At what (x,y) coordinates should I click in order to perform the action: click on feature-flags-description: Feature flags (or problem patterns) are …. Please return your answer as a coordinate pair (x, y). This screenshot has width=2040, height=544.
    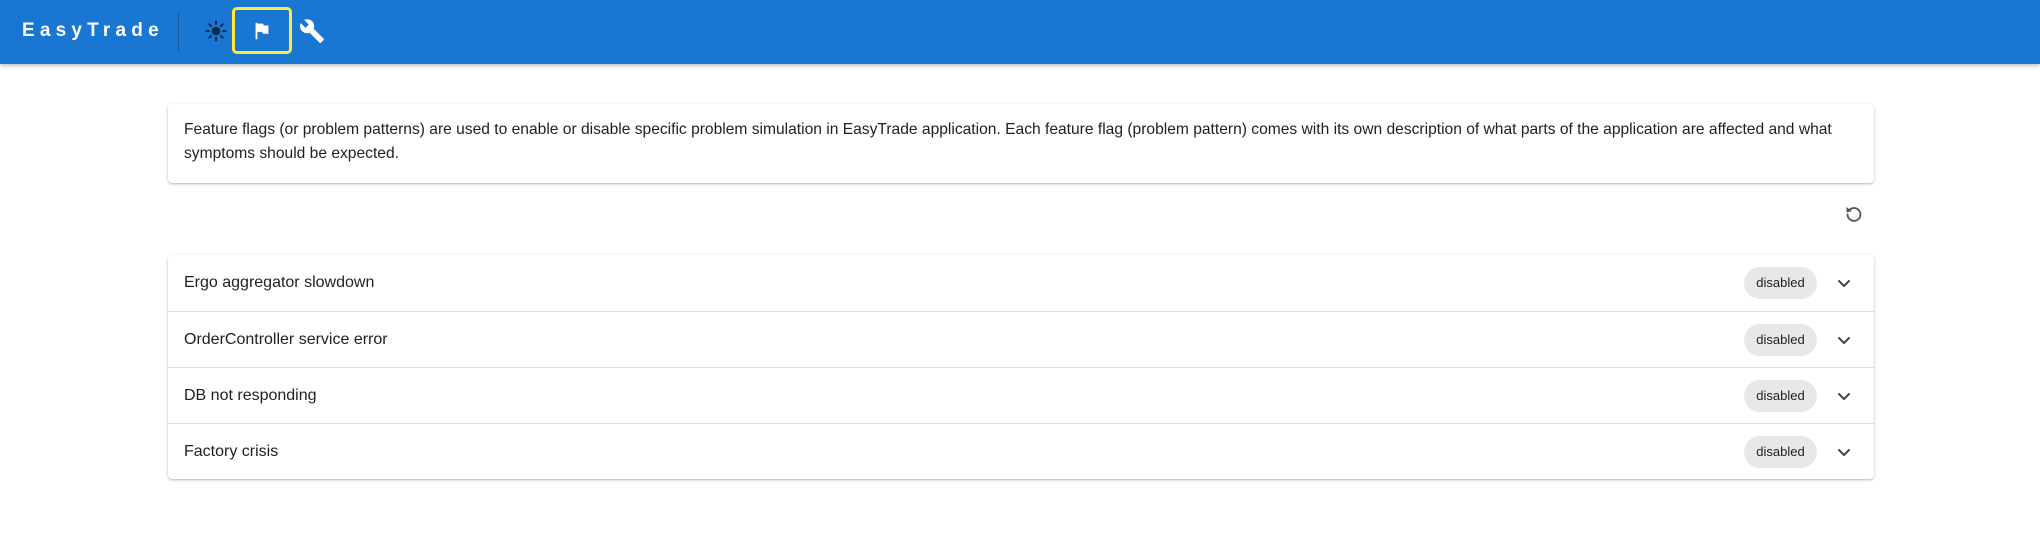
    Looking at the image, I should click on (1008, 141).